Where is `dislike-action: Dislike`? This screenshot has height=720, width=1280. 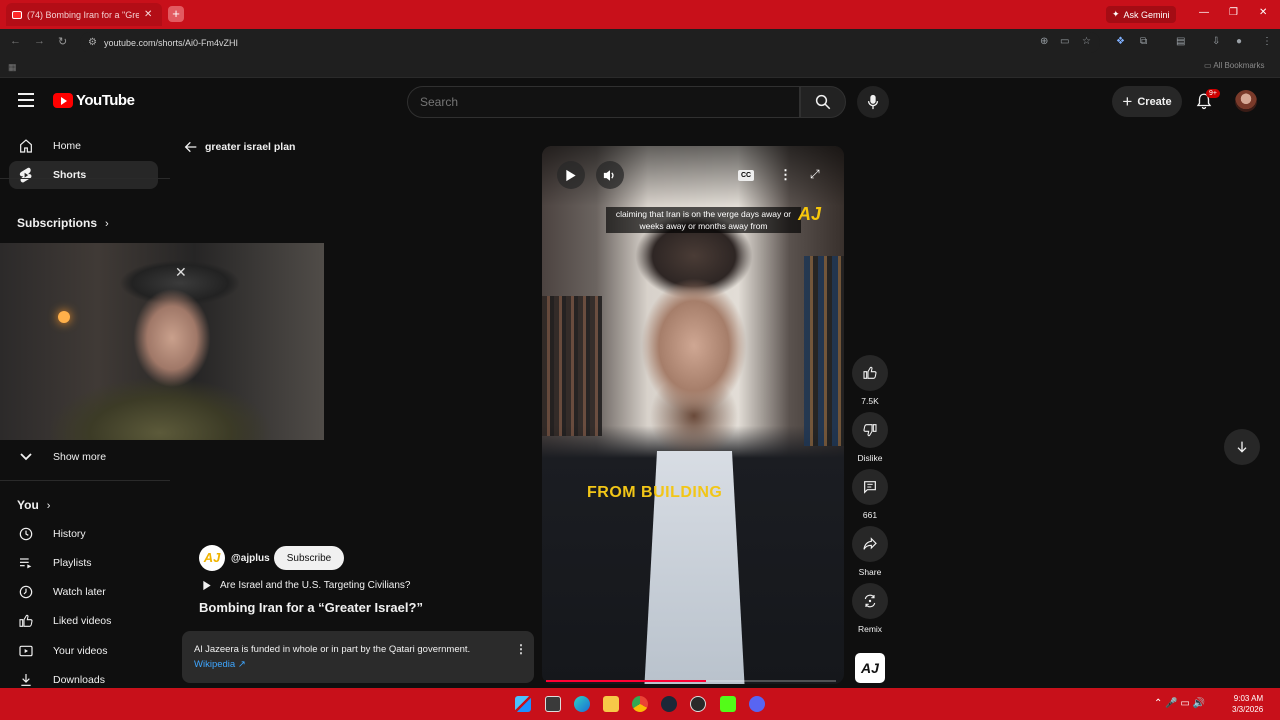 dislike-action: Dislike is located at coordinates (870, 437).